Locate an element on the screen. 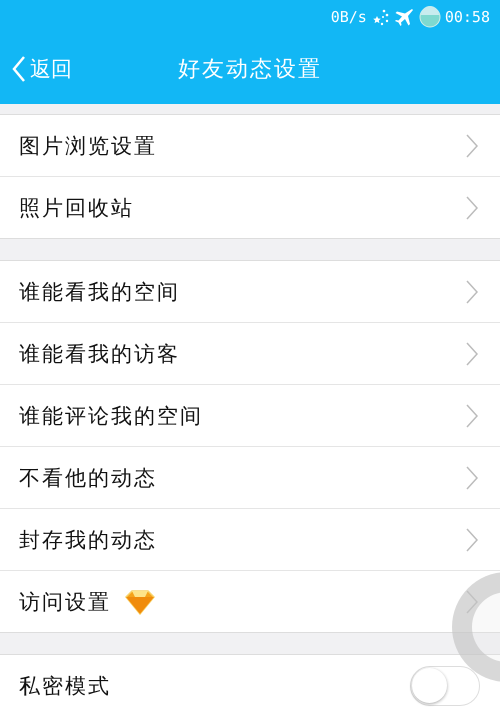 Image resolution: width=500 pixels, height=711 pixels. settings-row: 谁能看我的访客 is located at coordinates (250, 353).